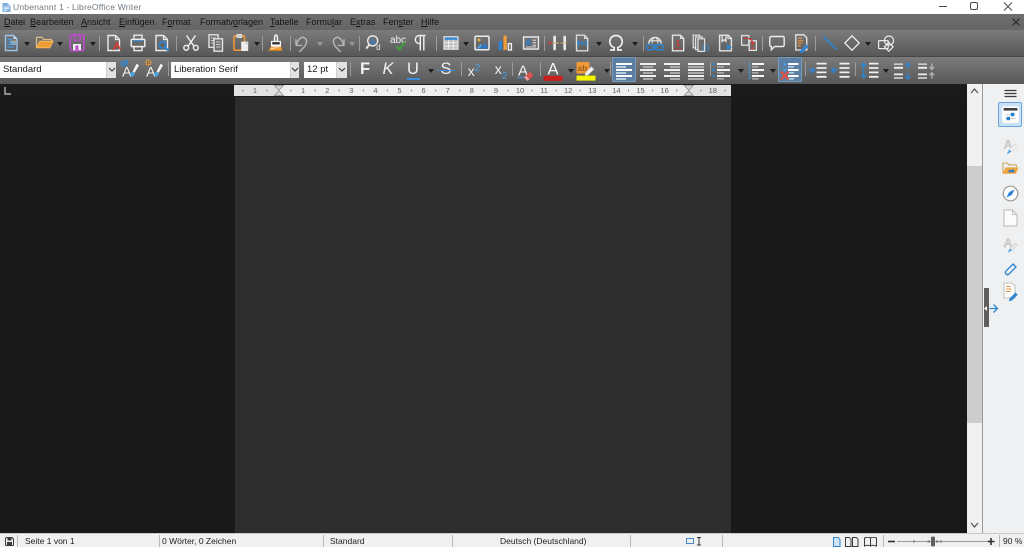 Image resolution: width=1024 pixels, height=547 pixels. I want to click on svg-text: ab, so click(583, 68).